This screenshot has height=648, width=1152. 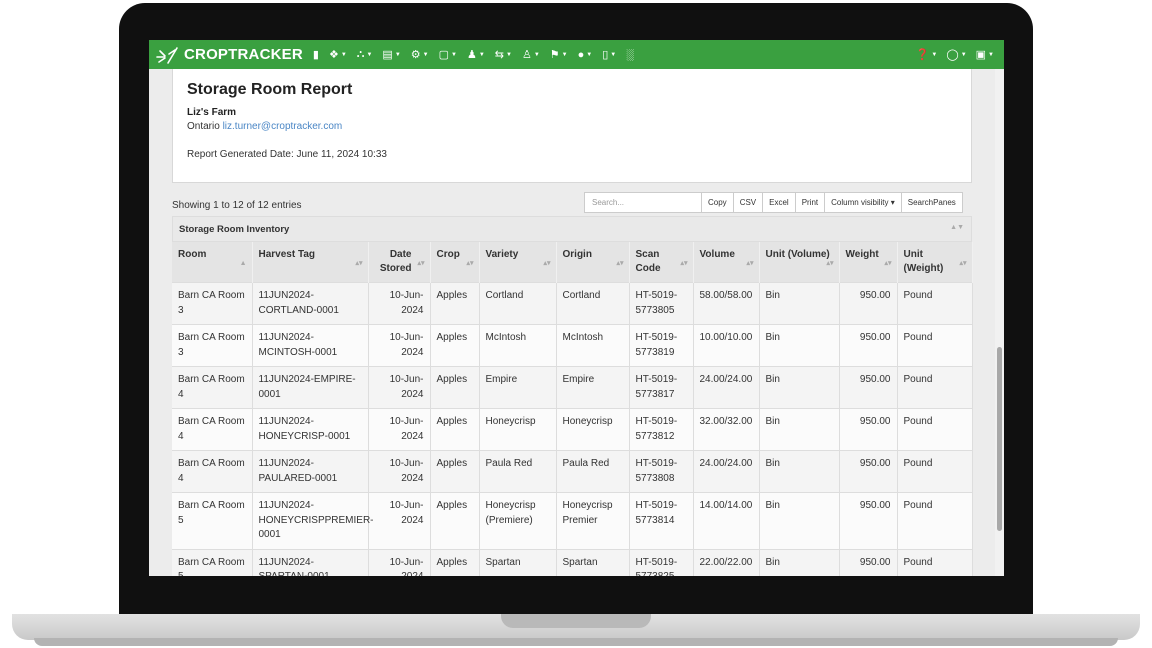 What do you see at coordinates (726, 429) in the screenshot?
I see `table-cell: 32.00/32.00` at bounding box center [726, 429].